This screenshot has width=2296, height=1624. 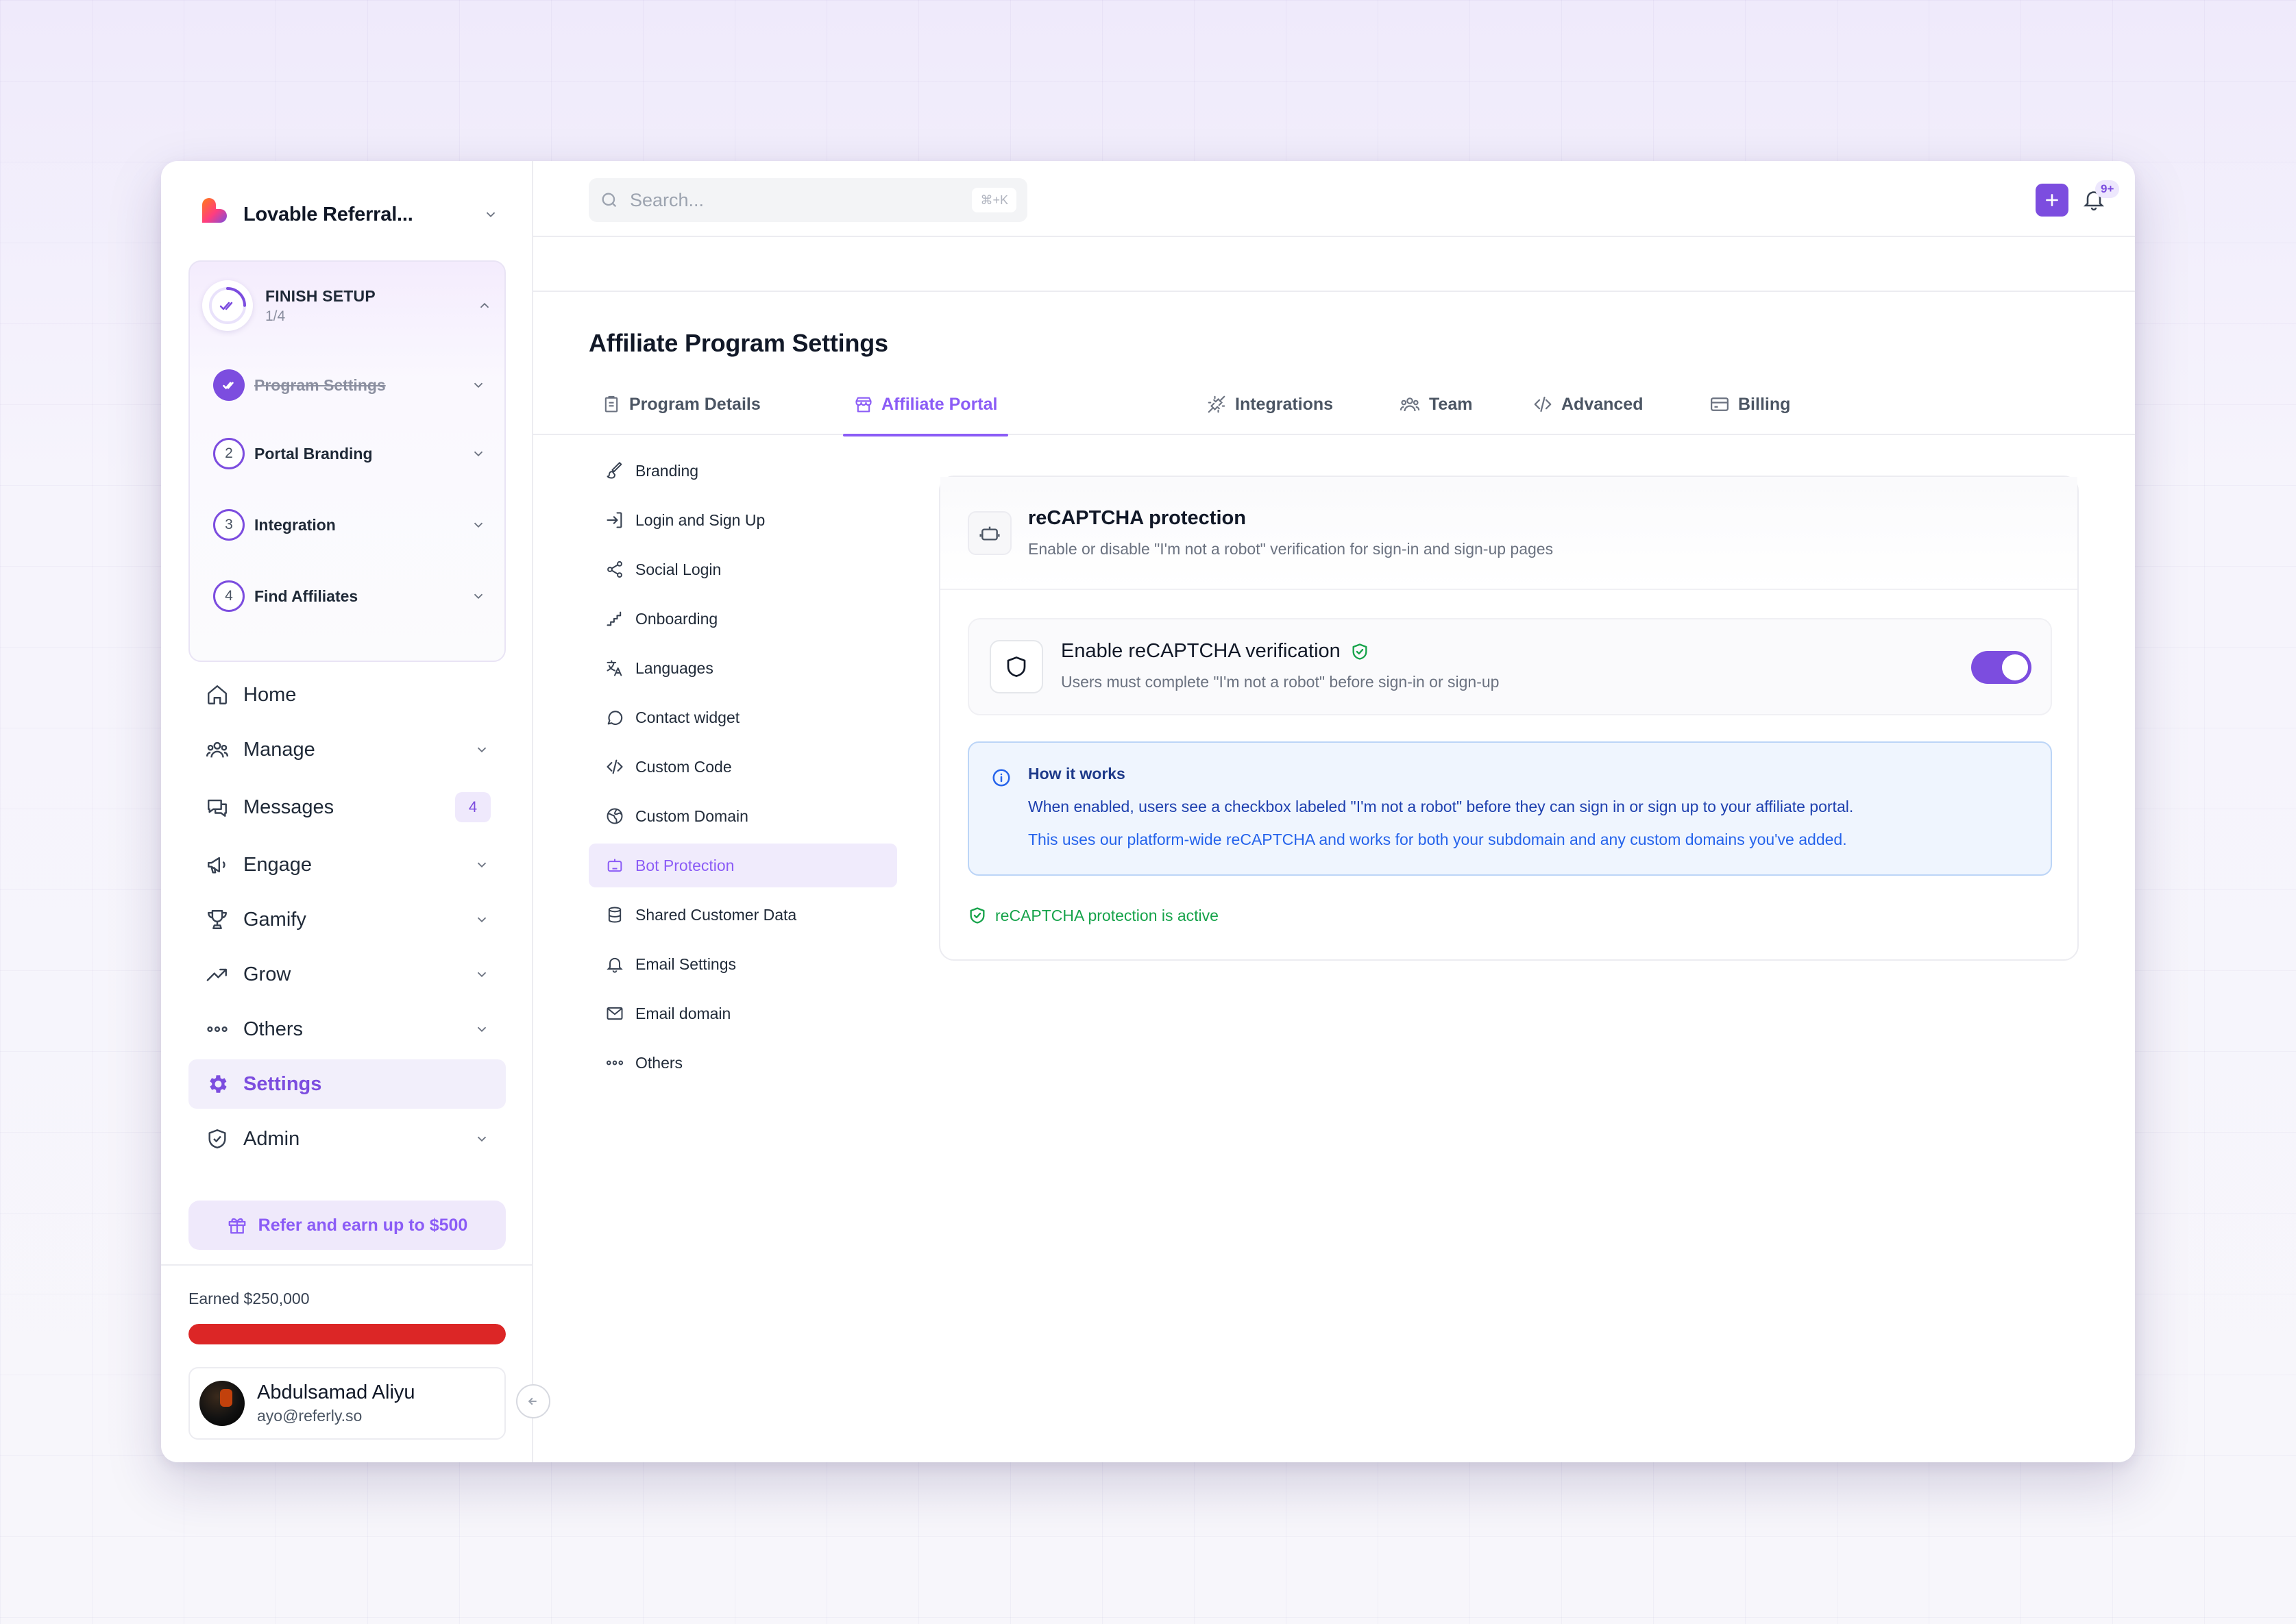 What do you see at coordinates (1764, 404) in the screenshot?
I see `tab-label: Billing` at bounding box center [1764, 404].